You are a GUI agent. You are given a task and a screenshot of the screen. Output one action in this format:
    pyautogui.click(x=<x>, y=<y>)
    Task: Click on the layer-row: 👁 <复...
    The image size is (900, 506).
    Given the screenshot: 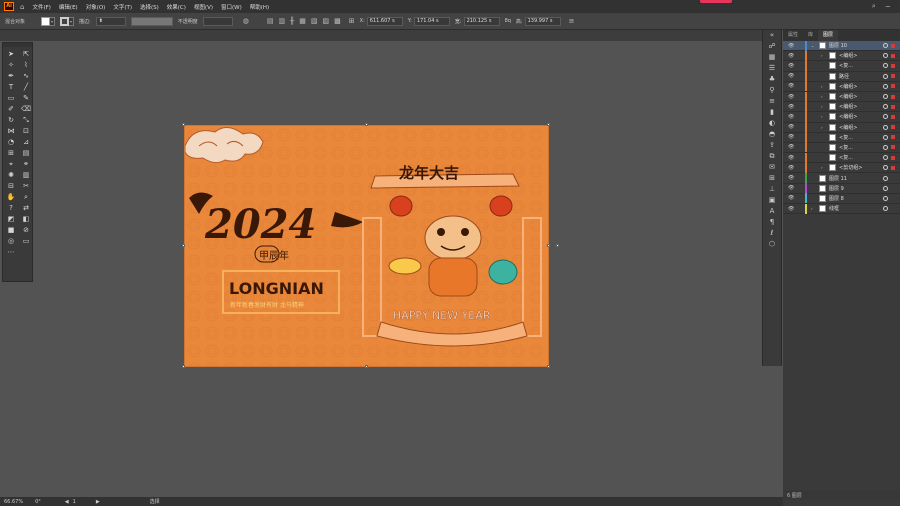 What is the action you would take?
    pyautogui.click(x=841, y=66)
    